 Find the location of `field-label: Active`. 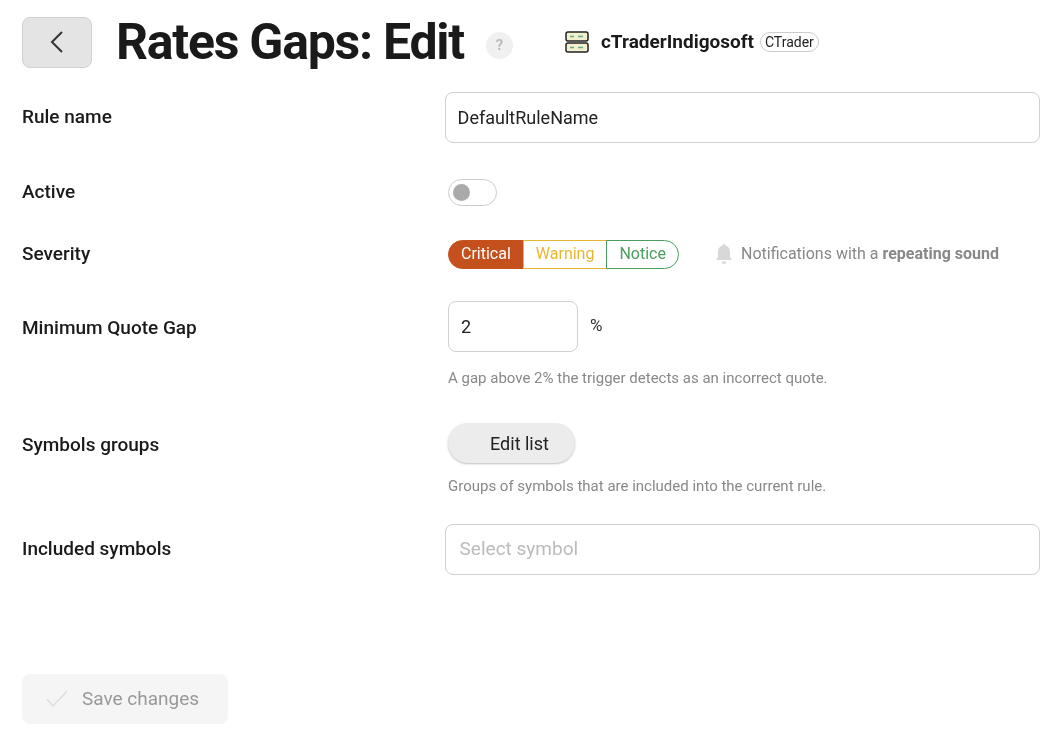

field-label: Active is located at coordinates (49, 192).